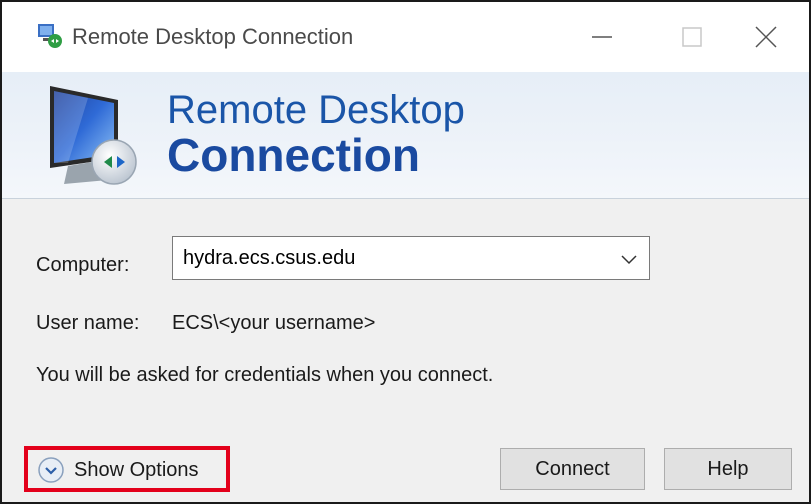 This screenshot has width=811, height=504. I want to click on banner-title-line2: Connection, so click(293, 155).